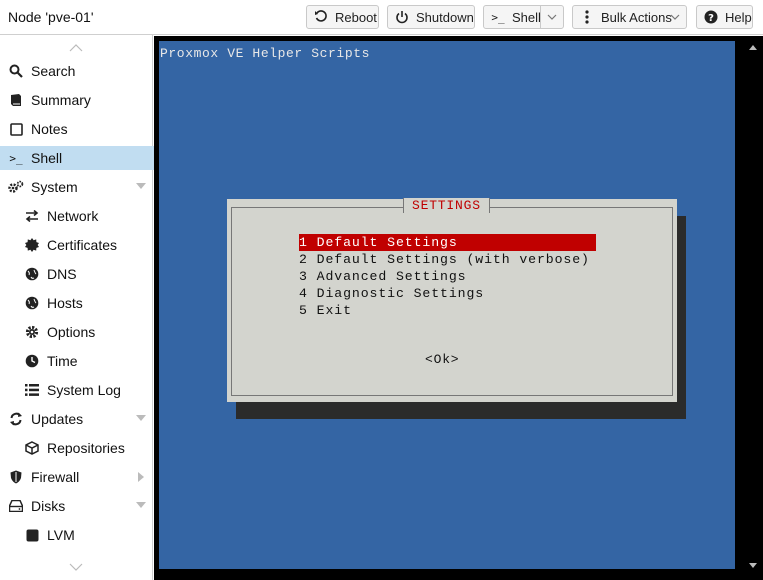 This screenshot has width=763, height=580. Describe the element at coordinates (71, 332) in the screenshot. I see `sidebar-item-label: Options` at that location.